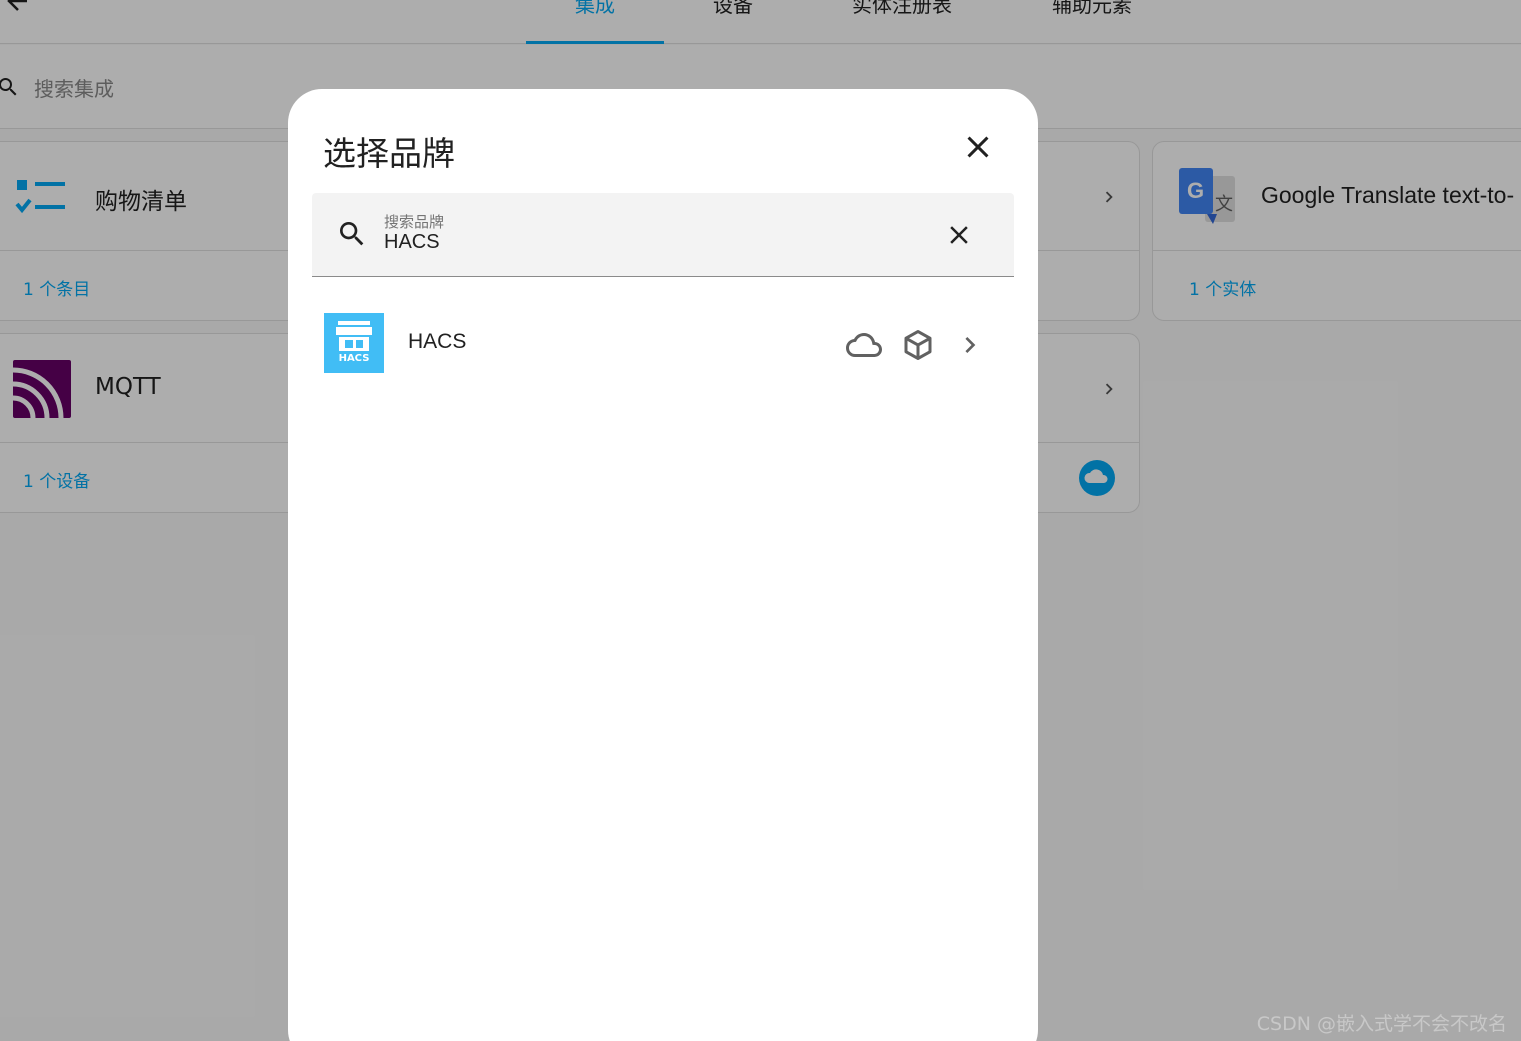  I want to click on list-item: HACS HACS, so click(663, 344).